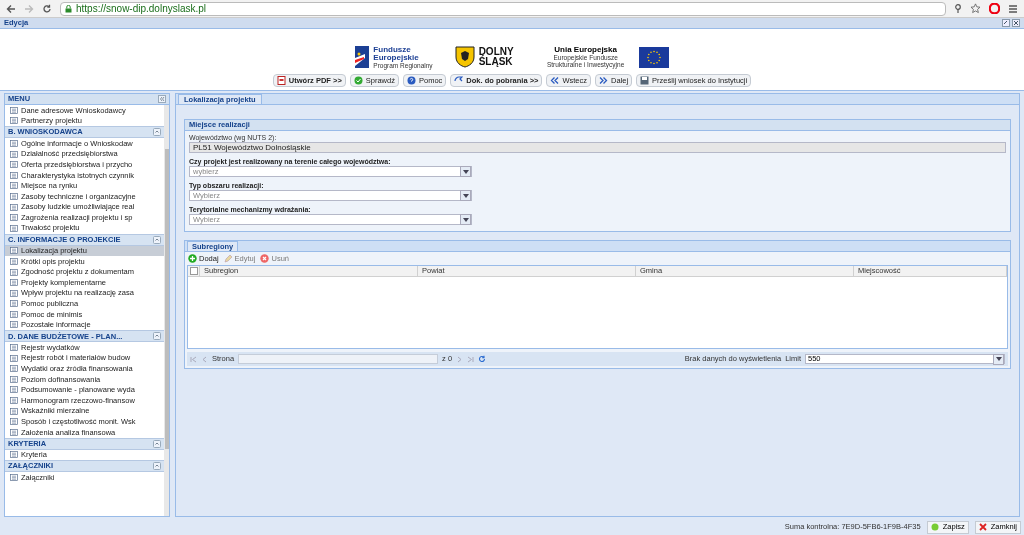 This screenshot has height=535, width=1024. I want to click on pencil-icon, so click(228, 258).